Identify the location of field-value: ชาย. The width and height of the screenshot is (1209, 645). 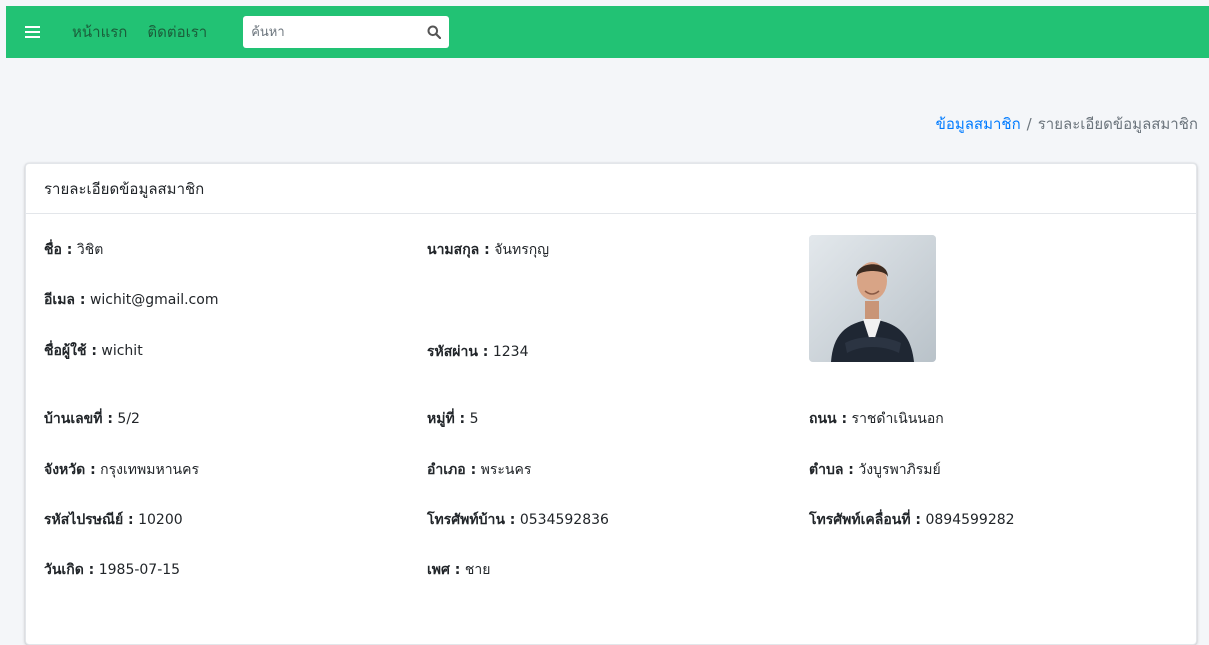
(477, 570).